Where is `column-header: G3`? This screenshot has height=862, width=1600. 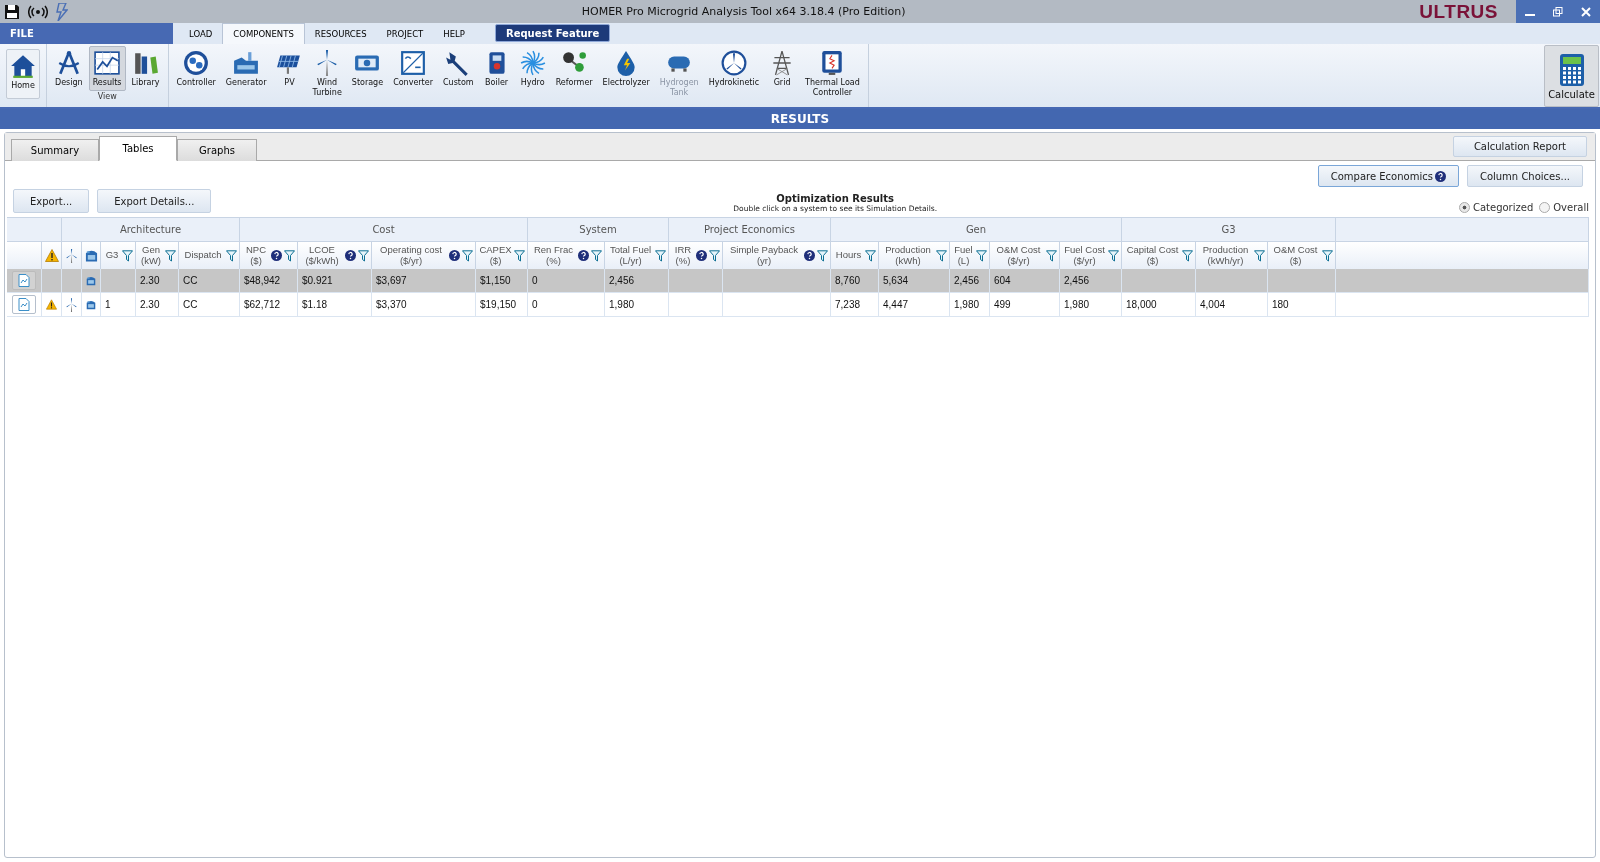 column-header: G3 is located at coordinates (112, 255).